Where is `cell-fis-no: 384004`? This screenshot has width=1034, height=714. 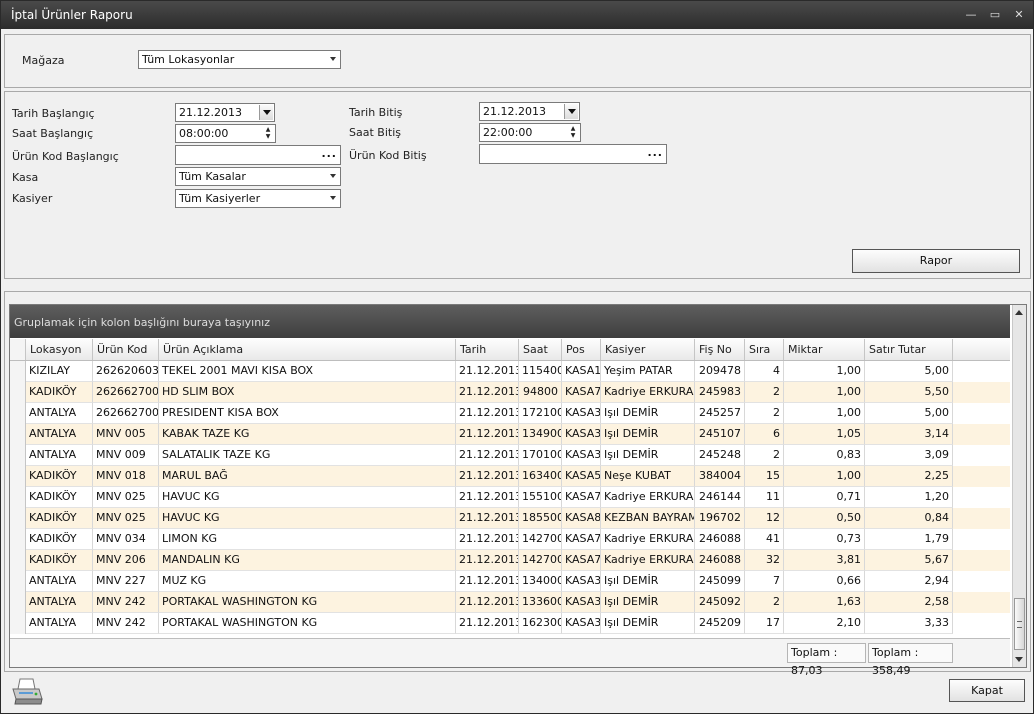 cell-fis-no: 384004 is located at coordinates (720, 476).